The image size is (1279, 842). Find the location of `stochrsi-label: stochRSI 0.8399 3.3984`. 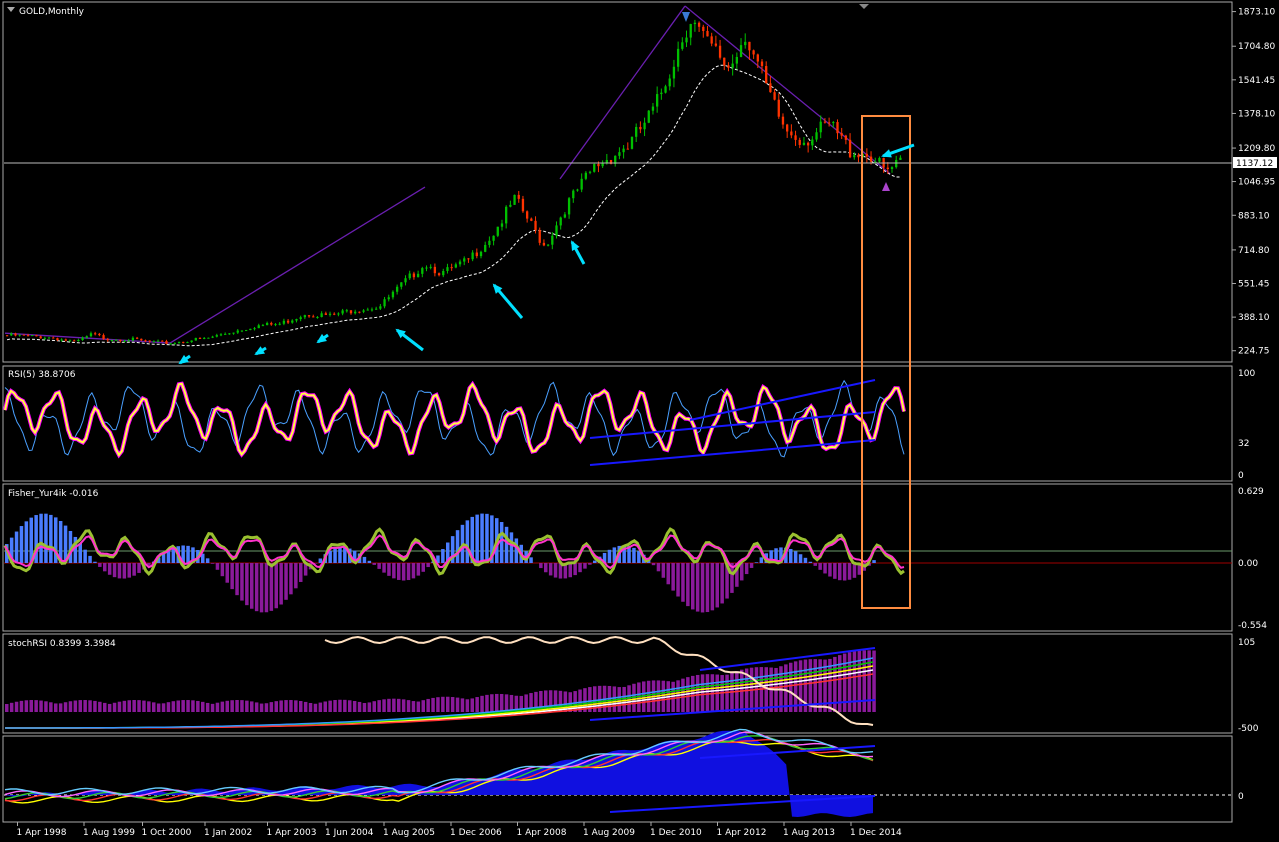

stochrsi-label: stochRSI 0.8399 3.3984 is located at coordinates (62, 644).